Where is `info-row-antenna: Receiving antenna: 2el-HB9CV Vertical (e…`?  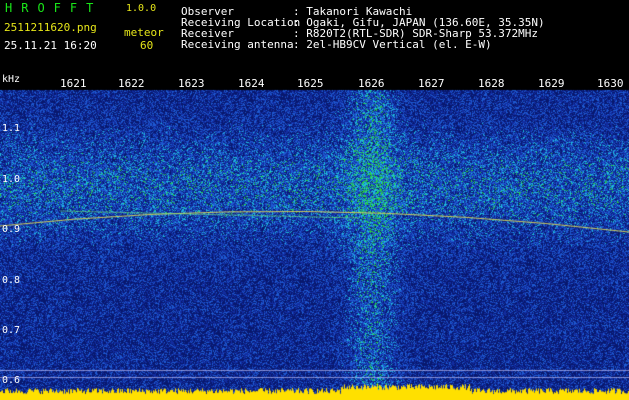
info-row-antenna: Receiving antenna: 2el-HB9CV Vertical (e… is located at coordinates (336, 44).